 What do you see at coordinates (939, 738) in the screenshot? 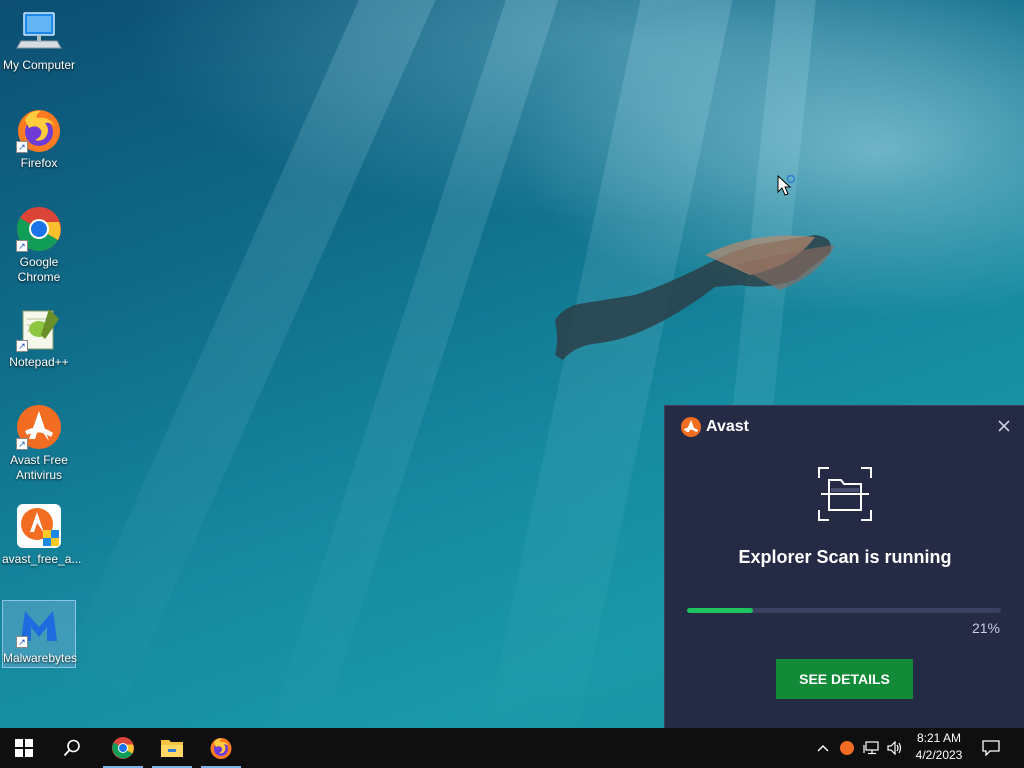
I see `clock-time: 8:21 AM` at bounding box center [939, 738].